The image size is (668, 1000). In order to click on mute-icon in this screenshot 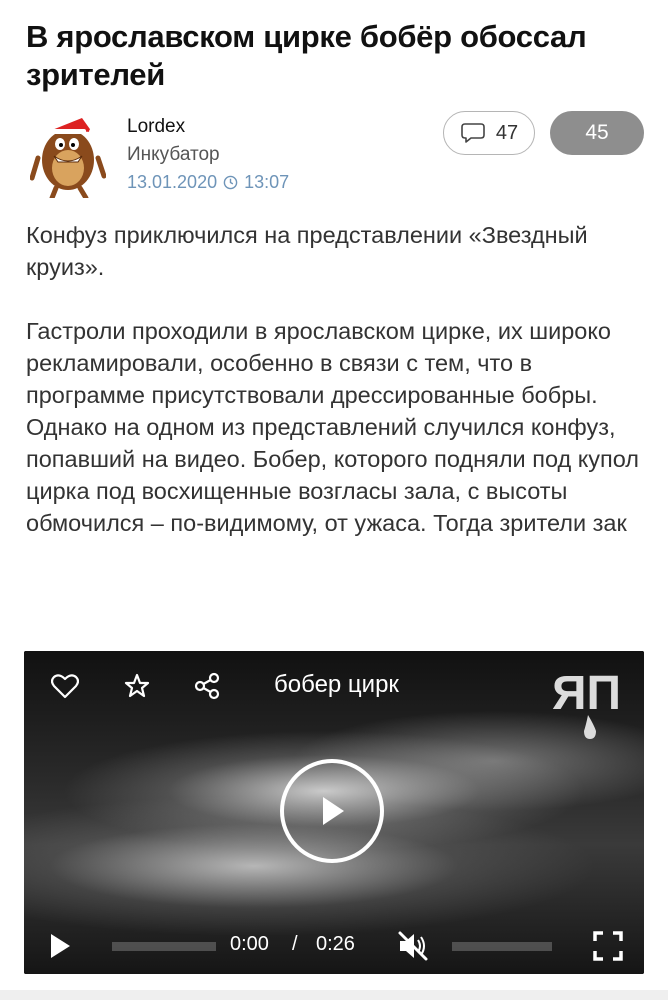, I will do `click(413, 946)`.